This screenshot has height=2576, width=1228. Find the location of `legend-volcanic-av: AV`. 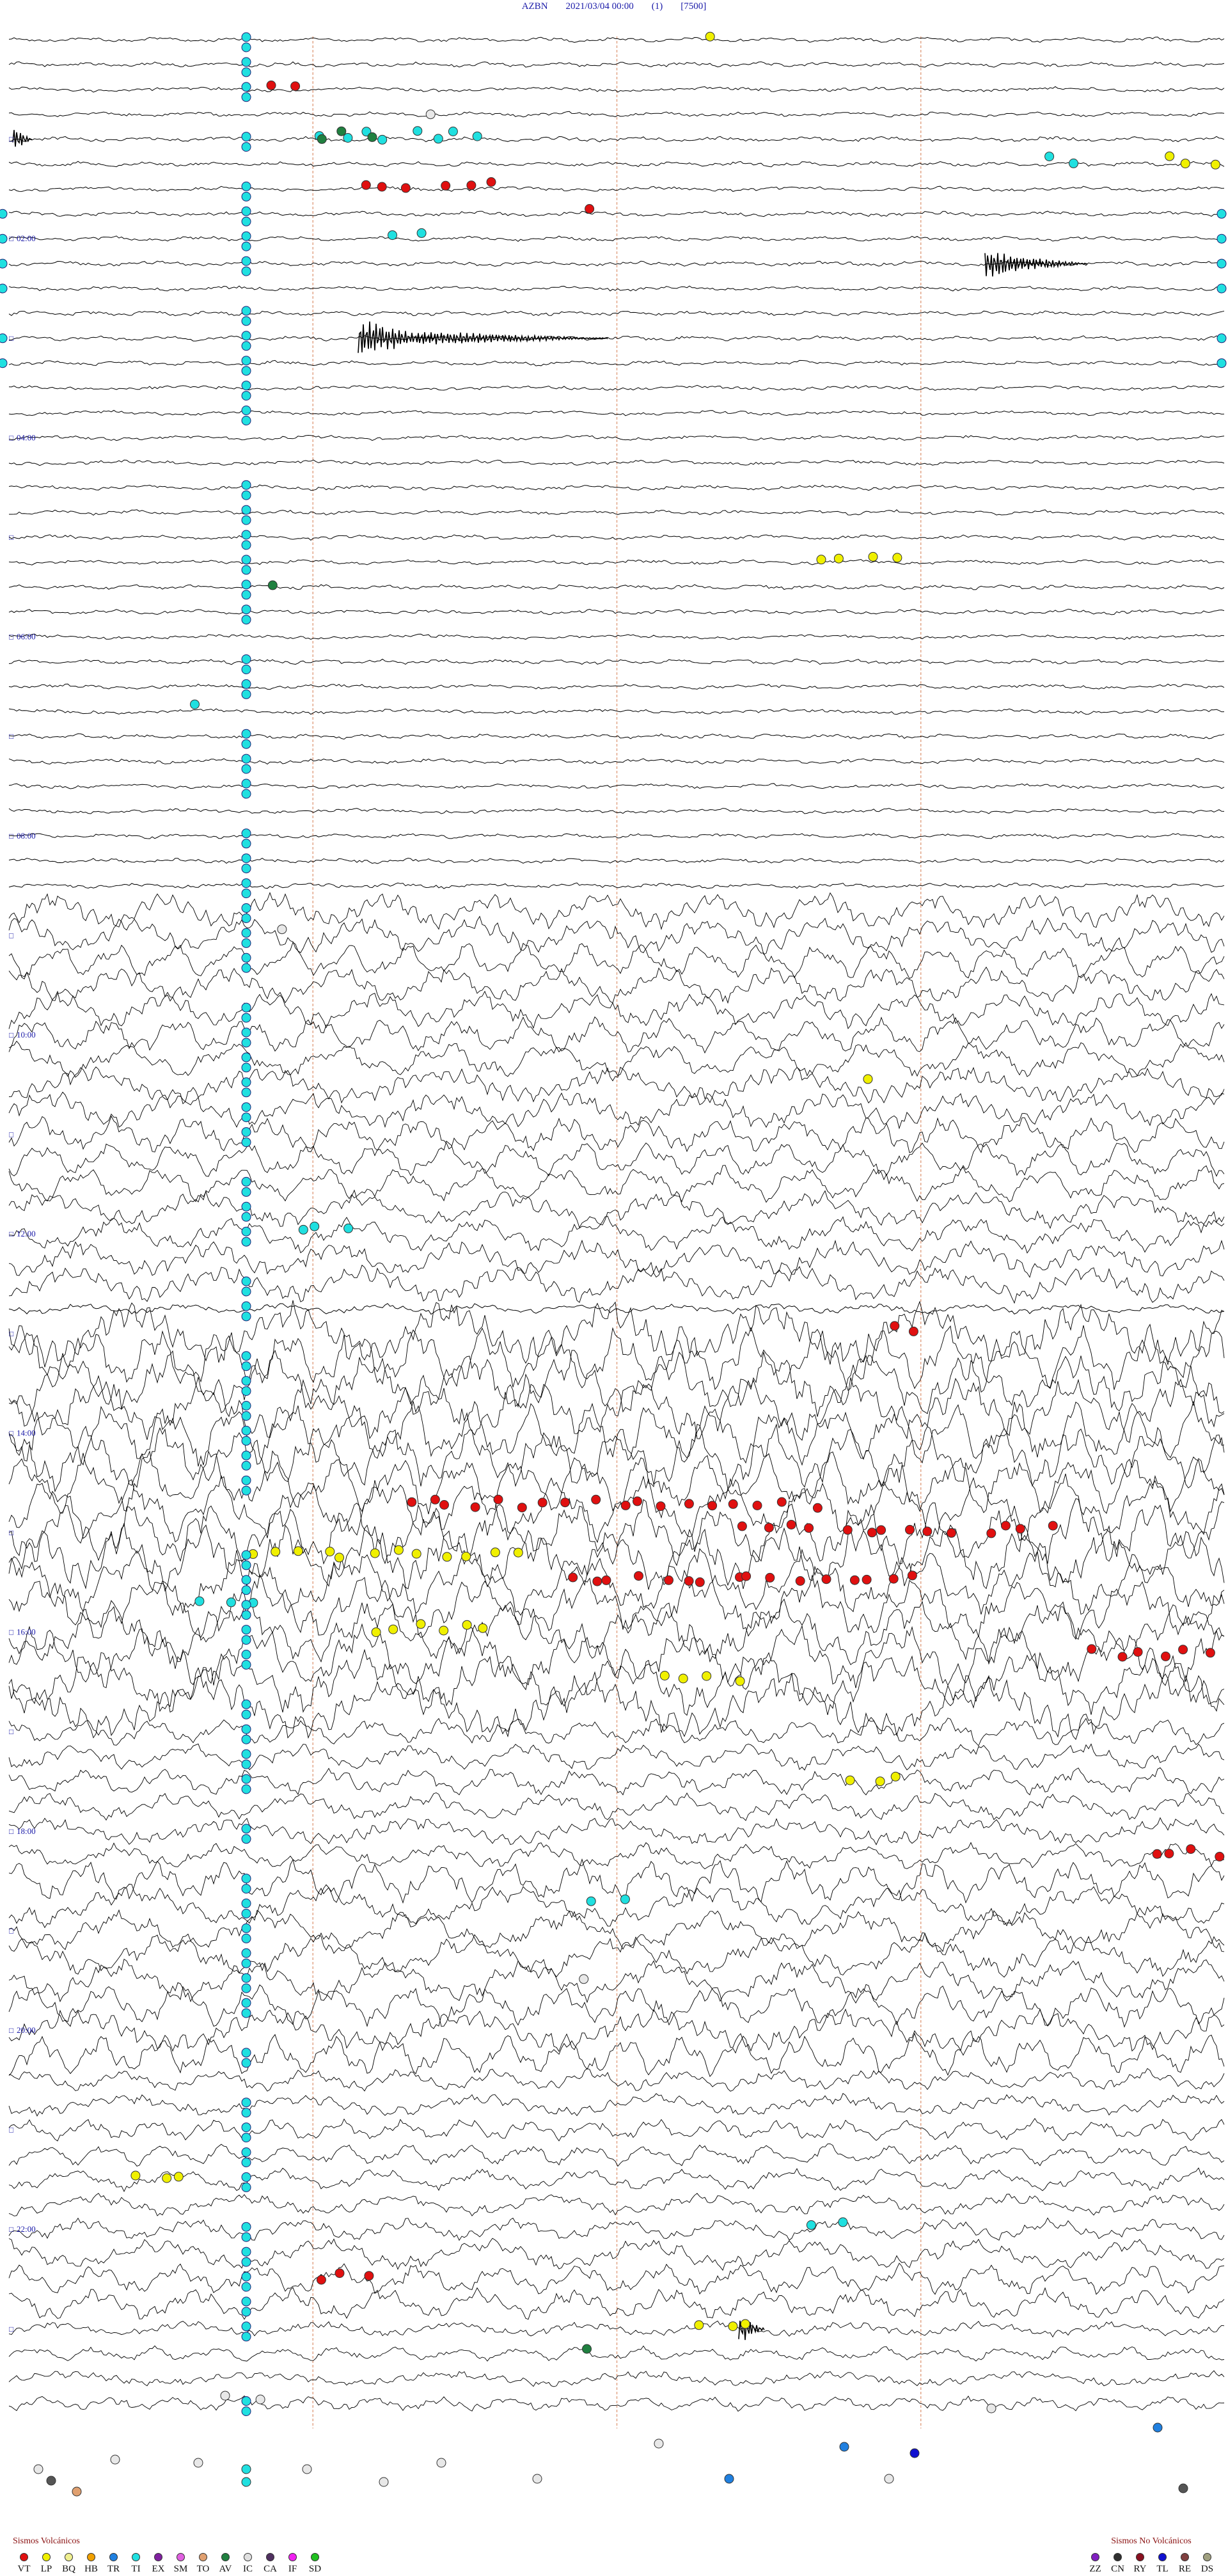

legend-volcanic-av: AV is located at coordinates (225, 2564).